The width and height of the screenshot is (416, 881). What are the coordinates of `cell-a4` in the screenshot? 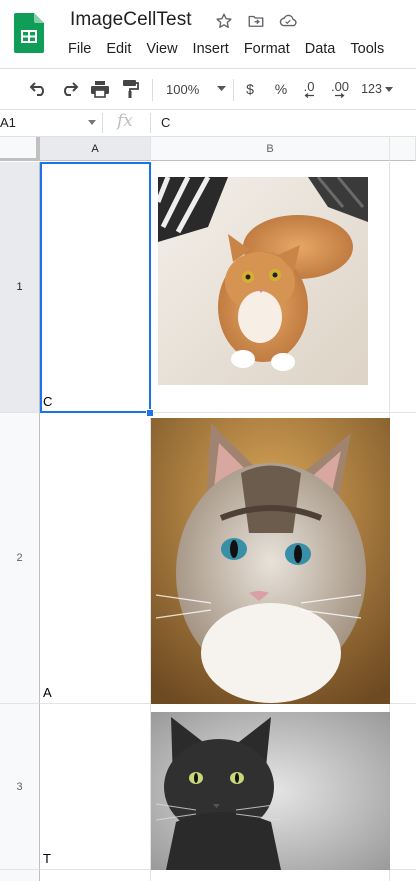 It's located at (95, 875).